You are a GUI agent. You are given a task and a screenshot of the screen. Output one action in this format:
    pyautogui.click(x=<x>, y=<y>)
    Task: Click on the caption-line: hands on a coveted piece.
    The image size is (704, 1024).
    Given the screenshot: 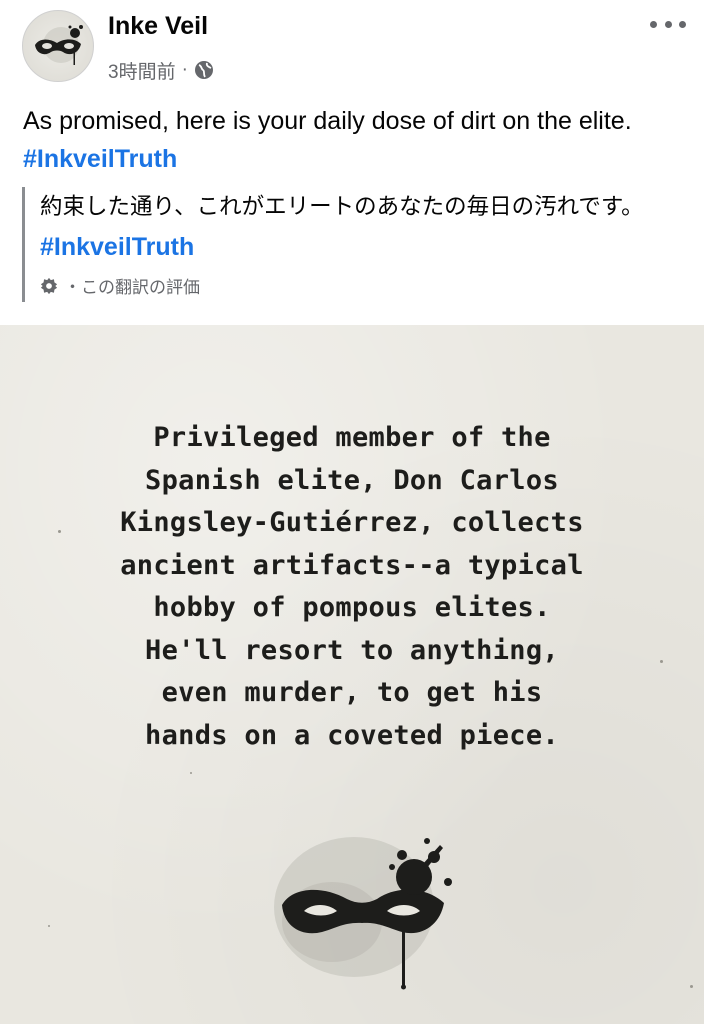 What is the action you would take?
    pyautogui.click(x=352, y=735)
    